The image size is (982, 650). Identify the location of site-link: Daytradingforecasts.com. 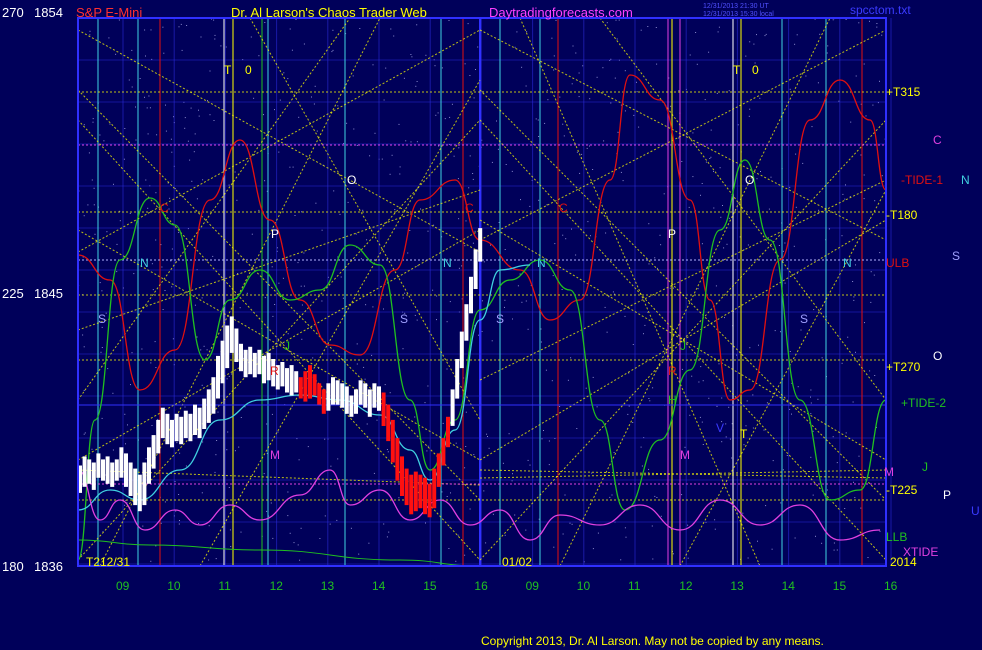
(561, 12).